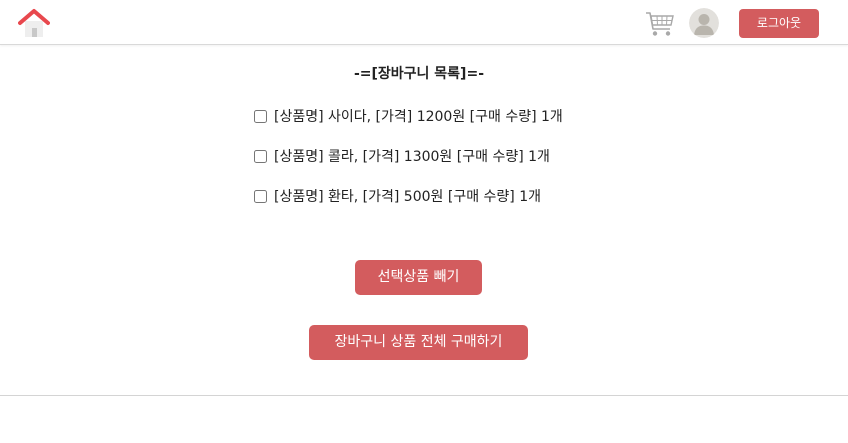  What do you see at coordinates (418, 342) in the screenshot?
I see `buy-all-button: 장바구니 상품 전체 구매하기` at bounding box center [418, 342].